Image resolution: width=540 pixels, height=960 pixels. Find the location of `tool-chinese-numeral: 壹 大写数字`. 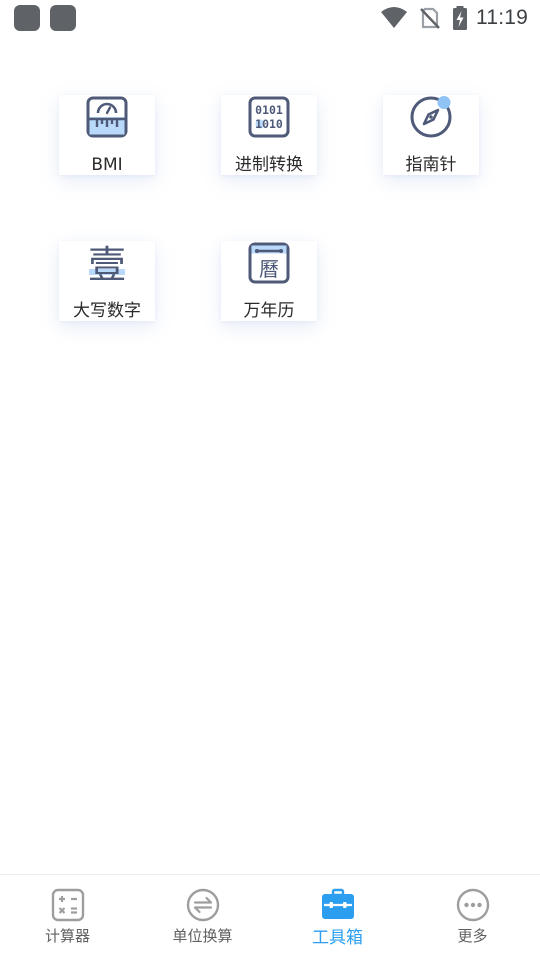

tool-chinese-numeral: 壹 大写数字 is located at coordinates (107, 281).